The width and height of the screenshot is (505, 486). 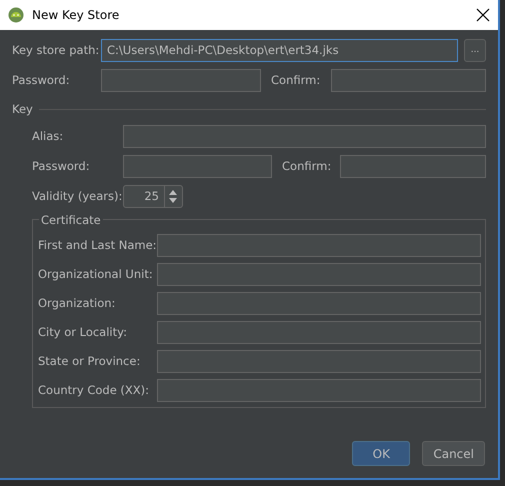 I want to click on input-field: C:\Users\Mehdi-PC\Desktop\ert\ert34.jks, so click(x=279, y=50).